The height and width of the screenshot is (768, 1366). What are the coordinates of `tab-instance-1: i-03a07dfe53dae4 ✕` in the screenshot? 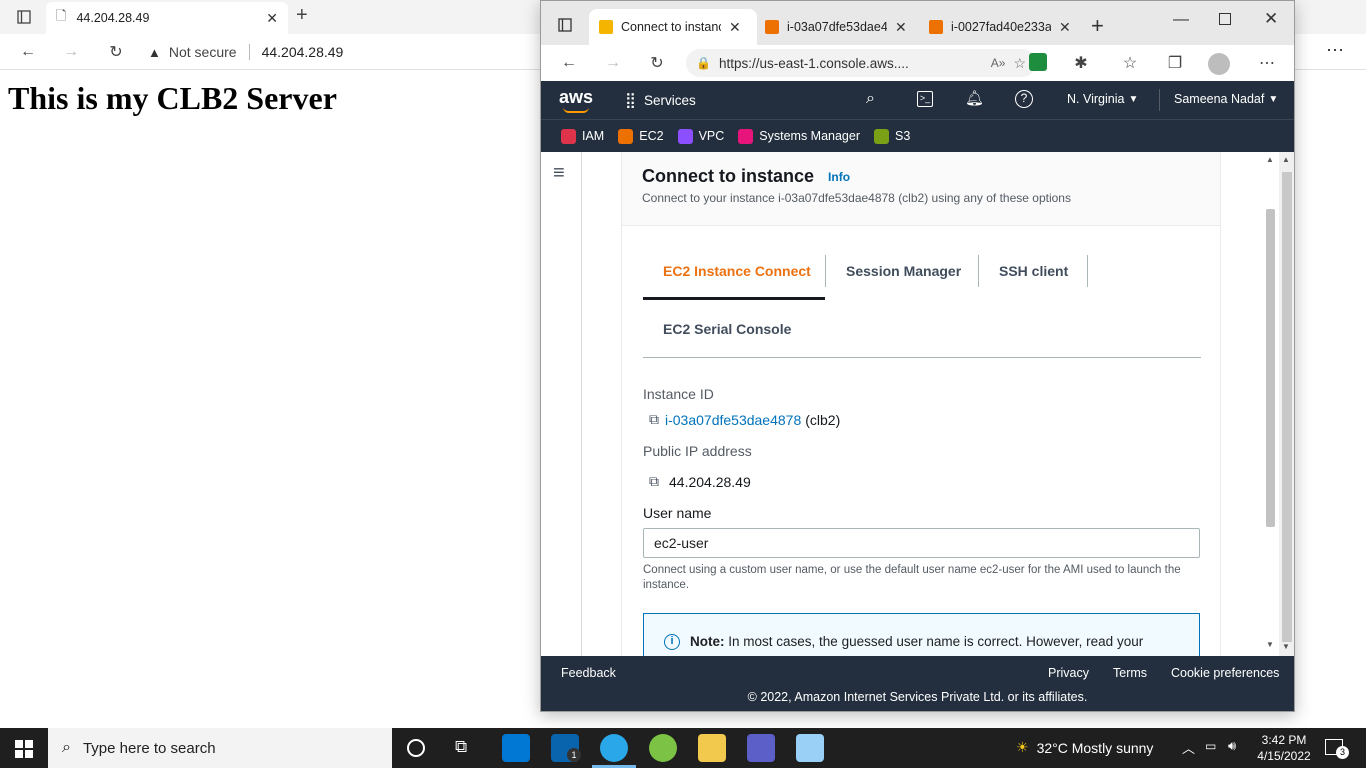 It's located at (837, 27).